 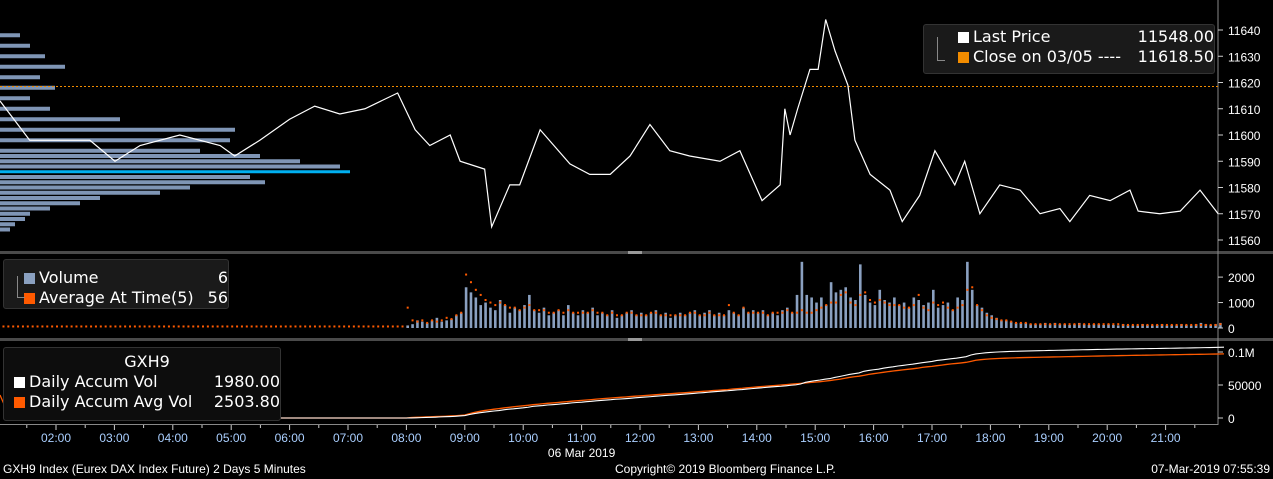 I want to click on volume-tick-label: 2000, so click(x=1241, y=278).